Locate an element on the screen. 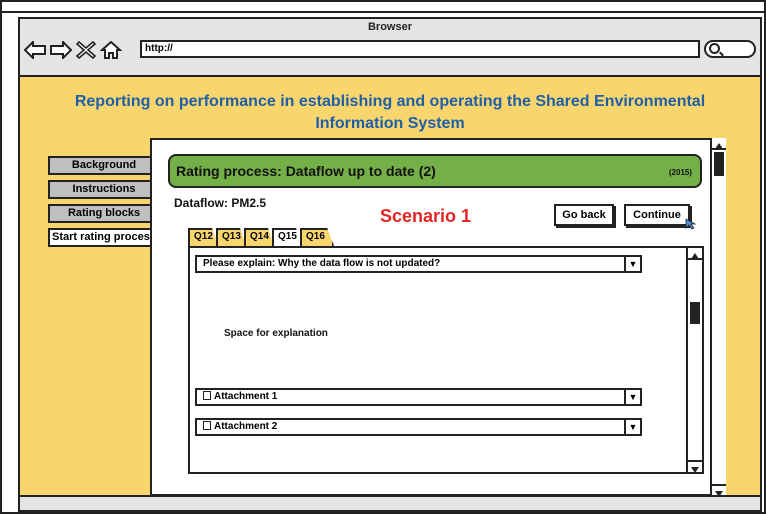 This screenshot has width=766, height=514. browser-titlebar: Browser http:// is located at coordinates (390, 48).